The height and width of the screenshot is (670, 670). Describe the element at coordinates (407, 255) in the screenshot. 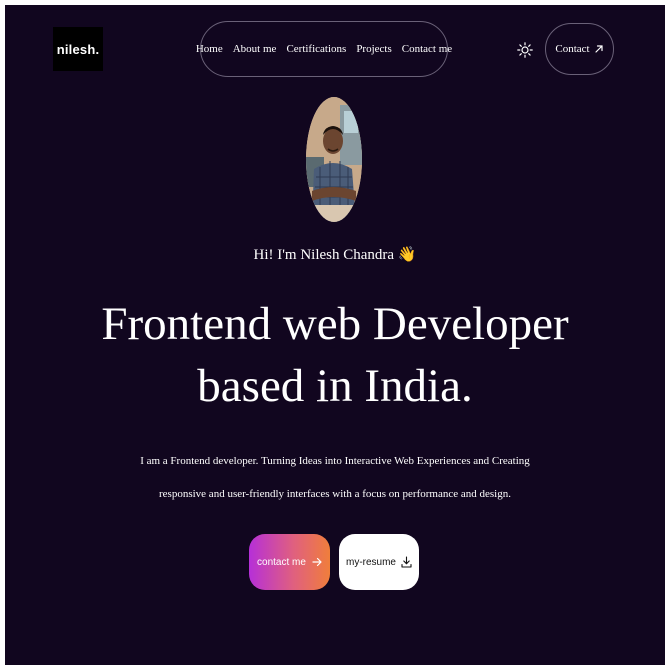

I see `waving-hand-icon: 👋` at that location.